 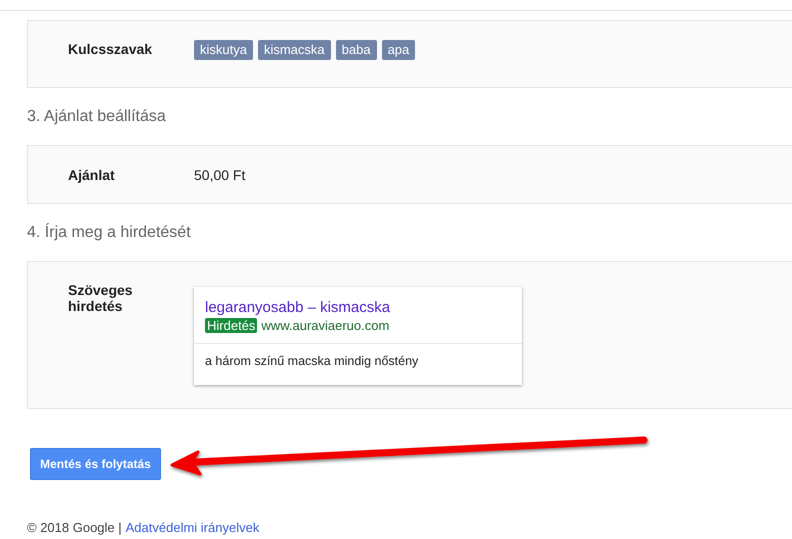 I want to click on ad-title-link: legaranyosabb – kismacska, so click(x=358, y=308).